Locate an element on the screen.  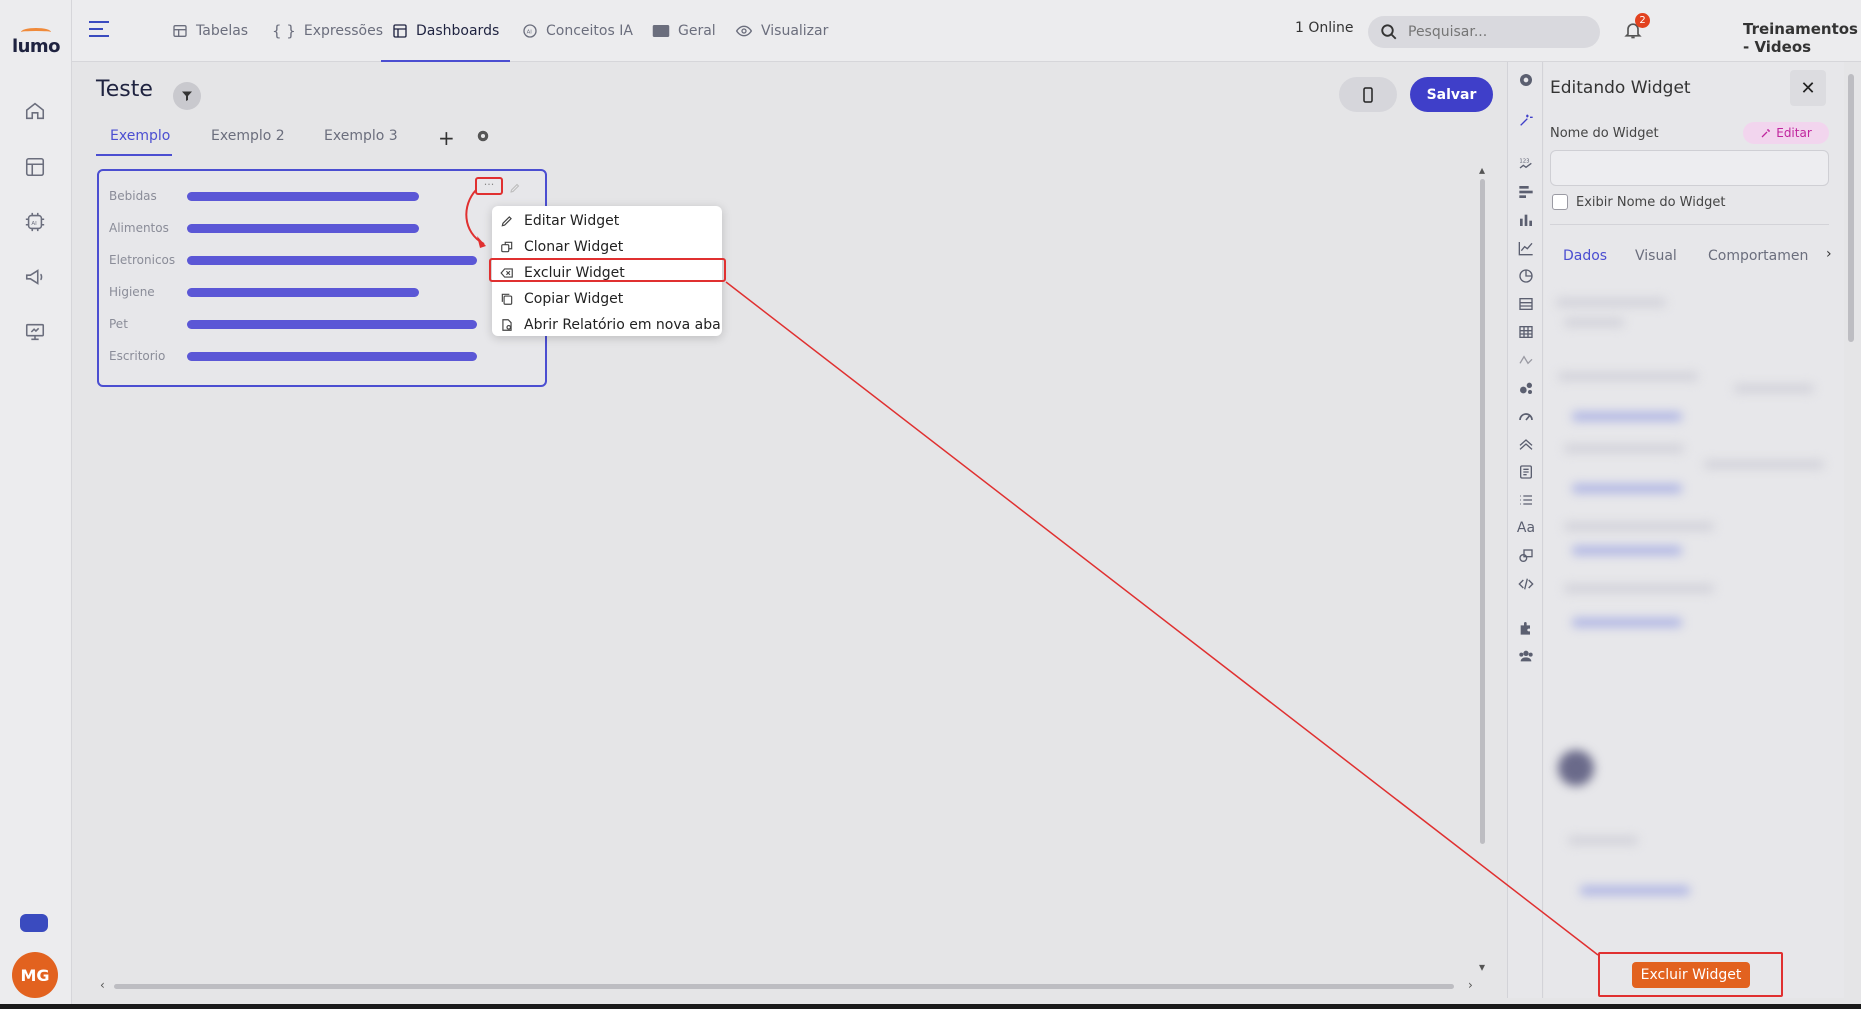
show-name-checkbox is located at coordinates (1560, 202).